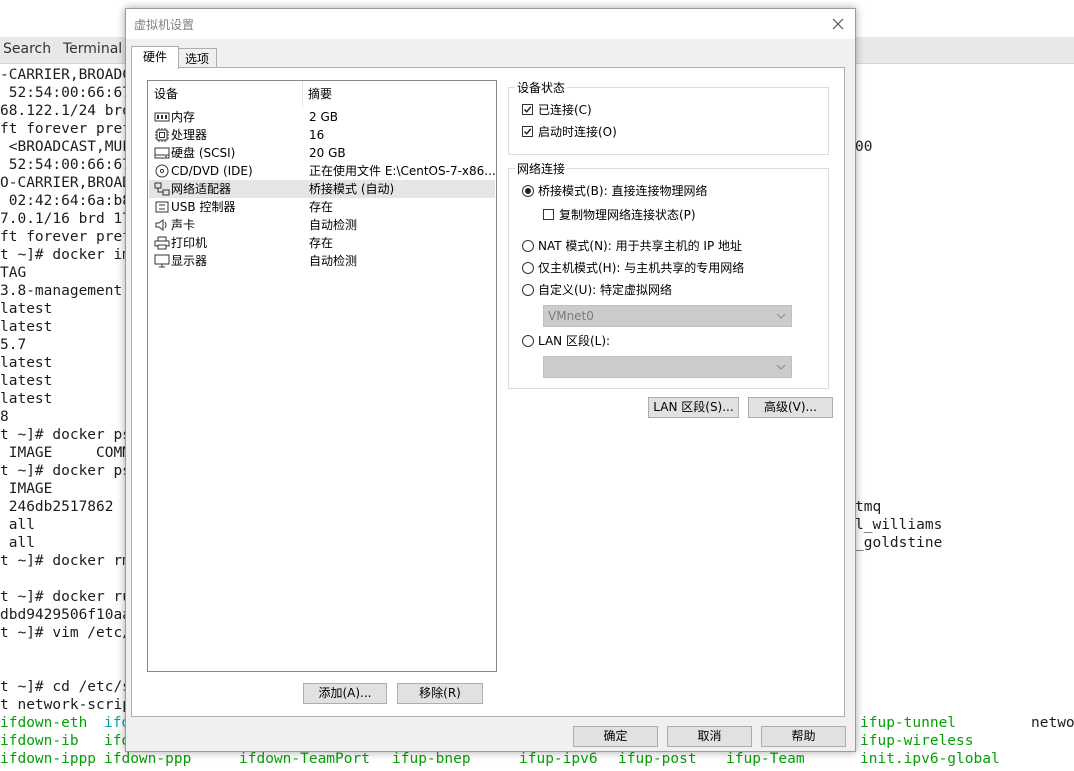 This screenshot has height=771, width=1074. What do you see at coordinates (203, 207) in the screenshot?
I see `device-name: USB 控制器` at bounding box center [203, 207].